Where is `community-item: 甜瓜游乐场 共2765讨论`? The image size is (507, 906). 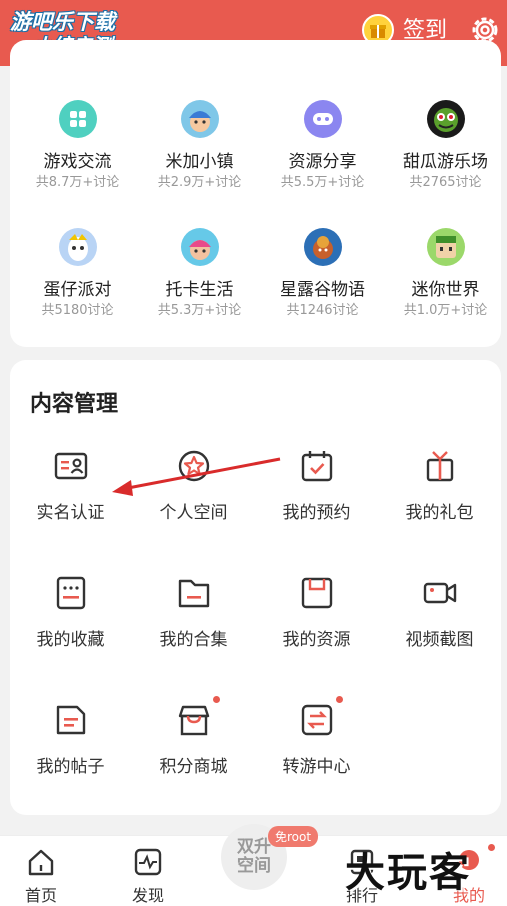
community-item: 甜瓜游乐场 共2765讨论 is located at coordinates (445, 145).